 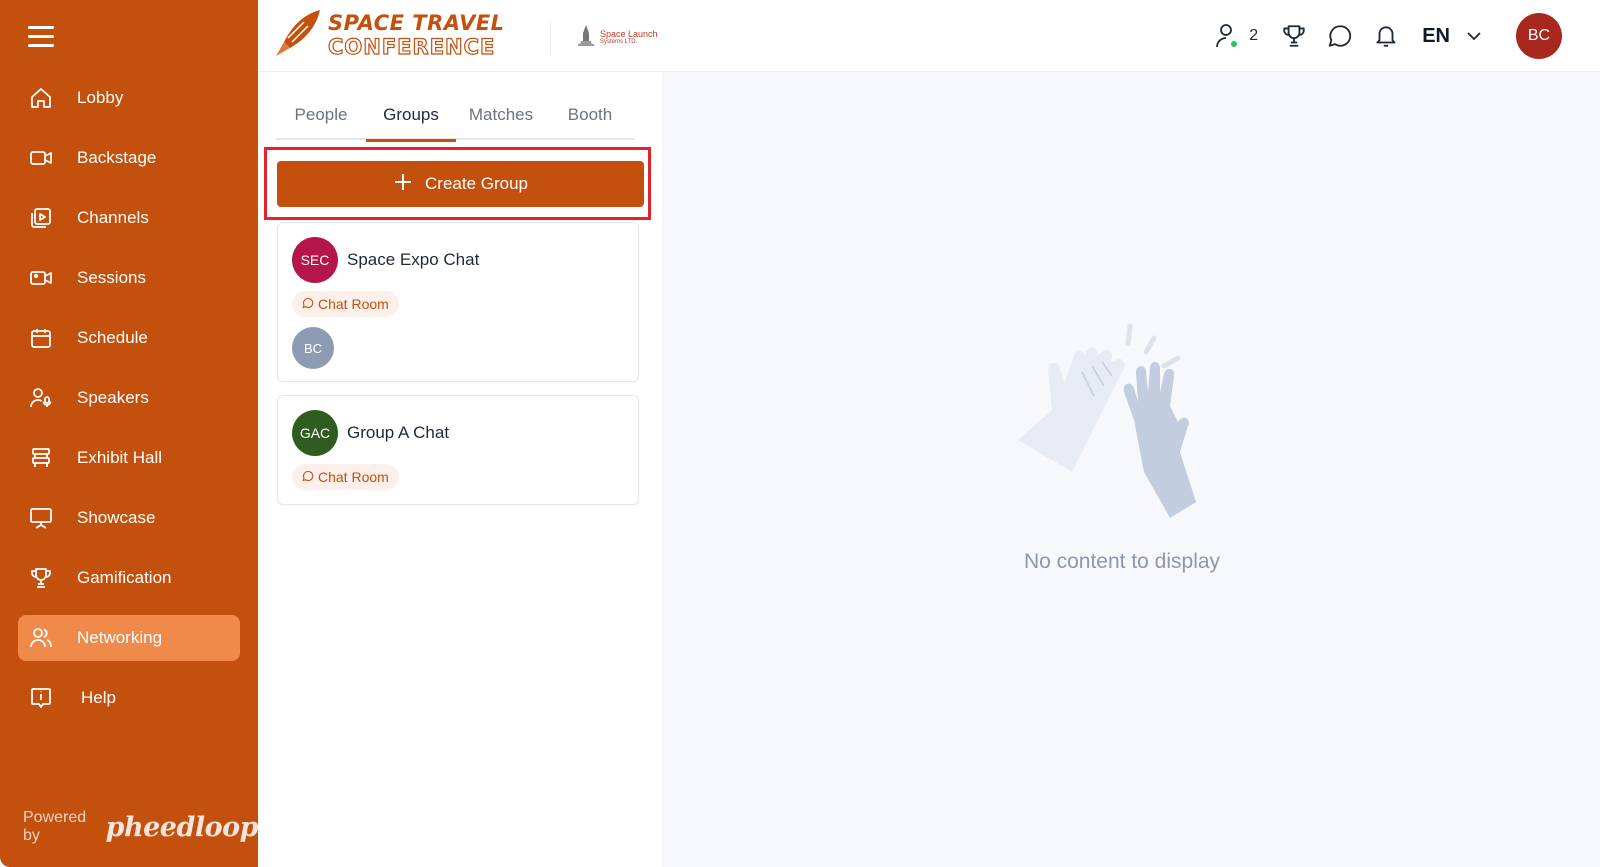 What do you see at coordinates (41, 398) in the screenshot?
I see `speaker-mic-icon` at bounding box center [41, 398].